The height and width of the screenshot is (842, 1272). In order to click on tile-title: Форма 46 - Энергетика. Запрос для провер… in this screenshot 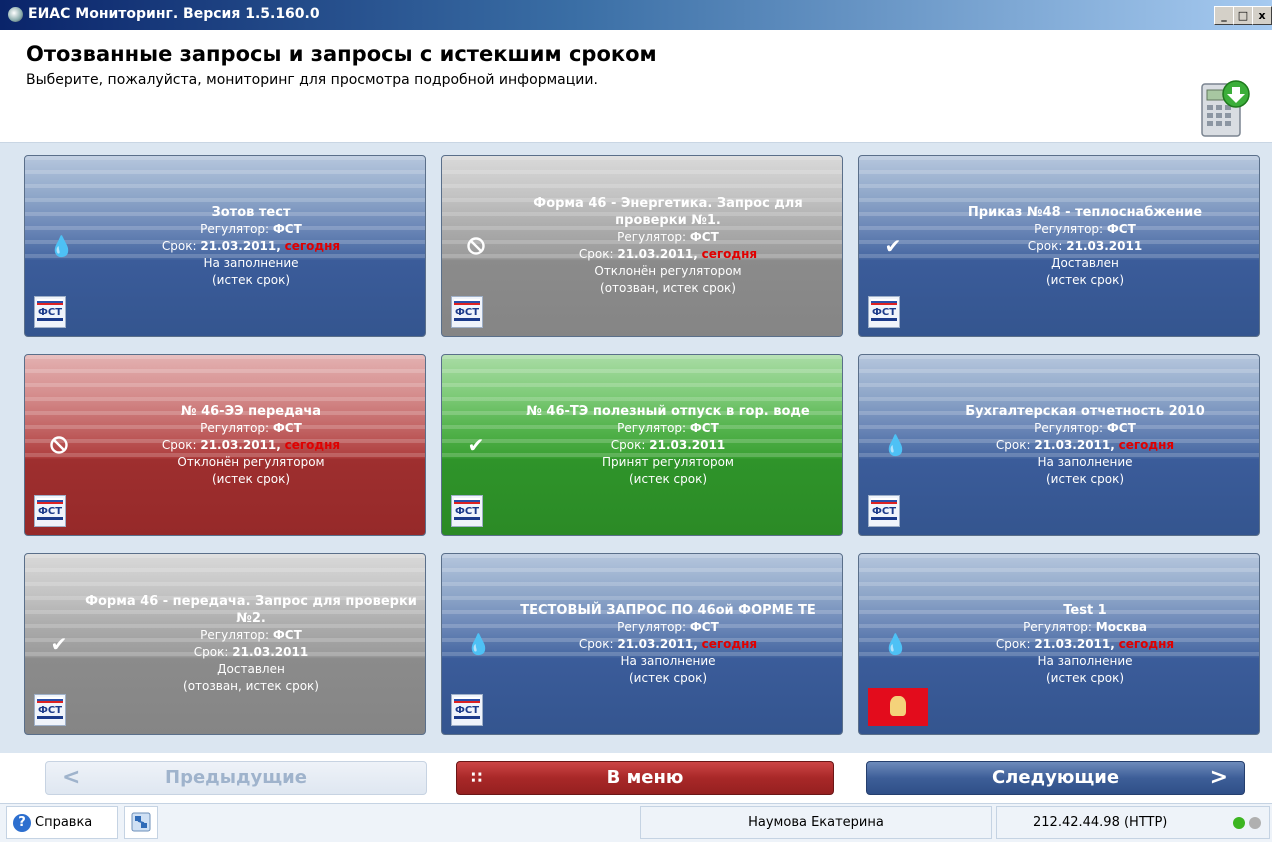, I will do `click(668, 212)`.